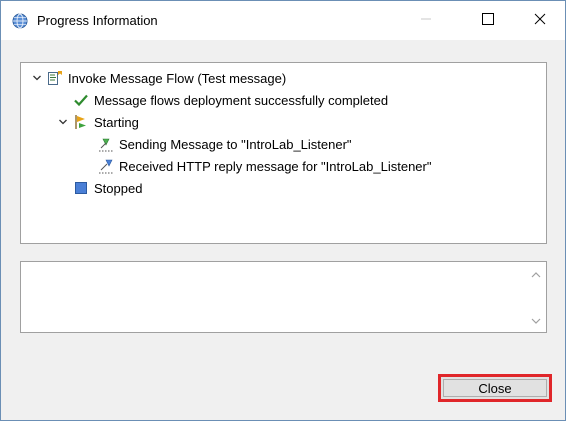 This screenshot has height=421, width=566. I want to click on maximize-icon, so click(488, 20).